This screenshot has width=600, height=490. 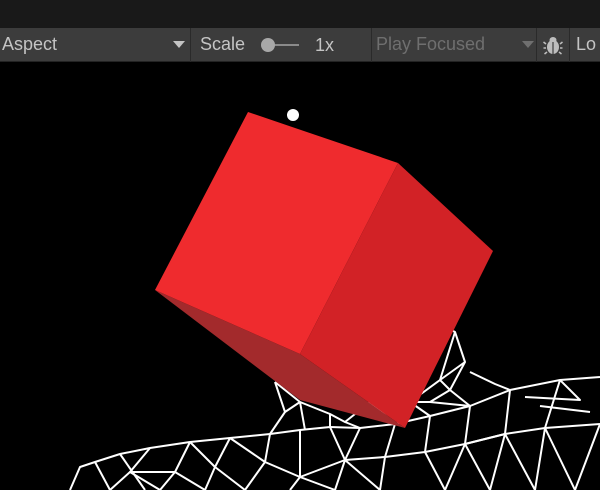 I want to click on bug-button, so click(x=553, y=45).